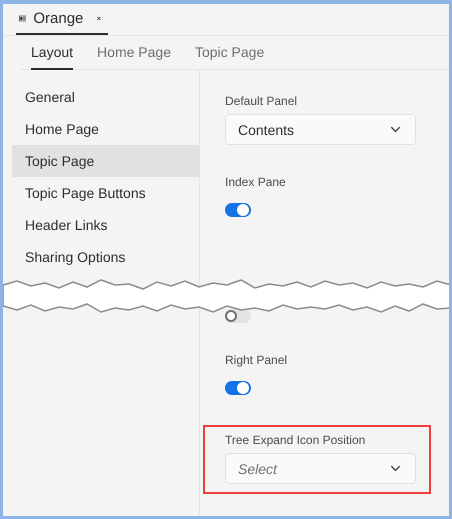 The image size is (452, 519). I want to click on document-tab: Orange, so click(62, 19).